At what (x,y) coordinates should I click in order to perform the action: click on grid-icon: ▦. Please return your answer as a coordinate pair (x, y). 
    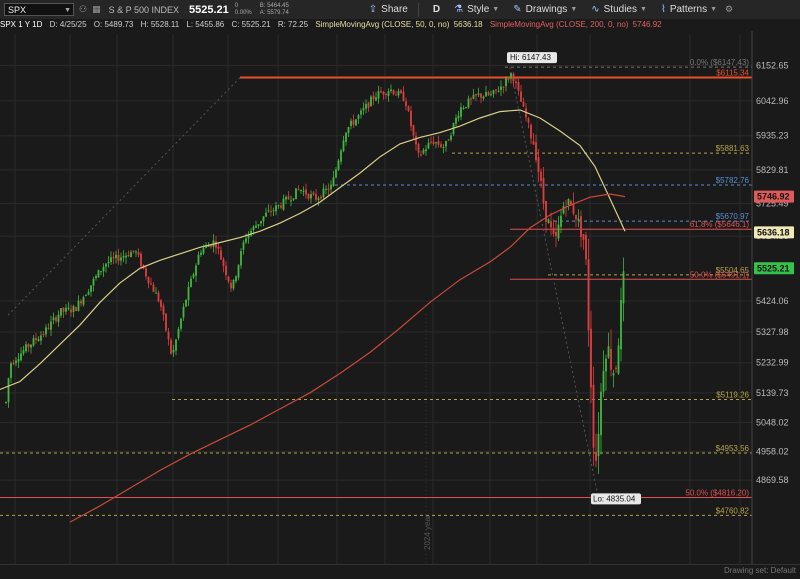
    Looking at the image, I should click on (96, 9).